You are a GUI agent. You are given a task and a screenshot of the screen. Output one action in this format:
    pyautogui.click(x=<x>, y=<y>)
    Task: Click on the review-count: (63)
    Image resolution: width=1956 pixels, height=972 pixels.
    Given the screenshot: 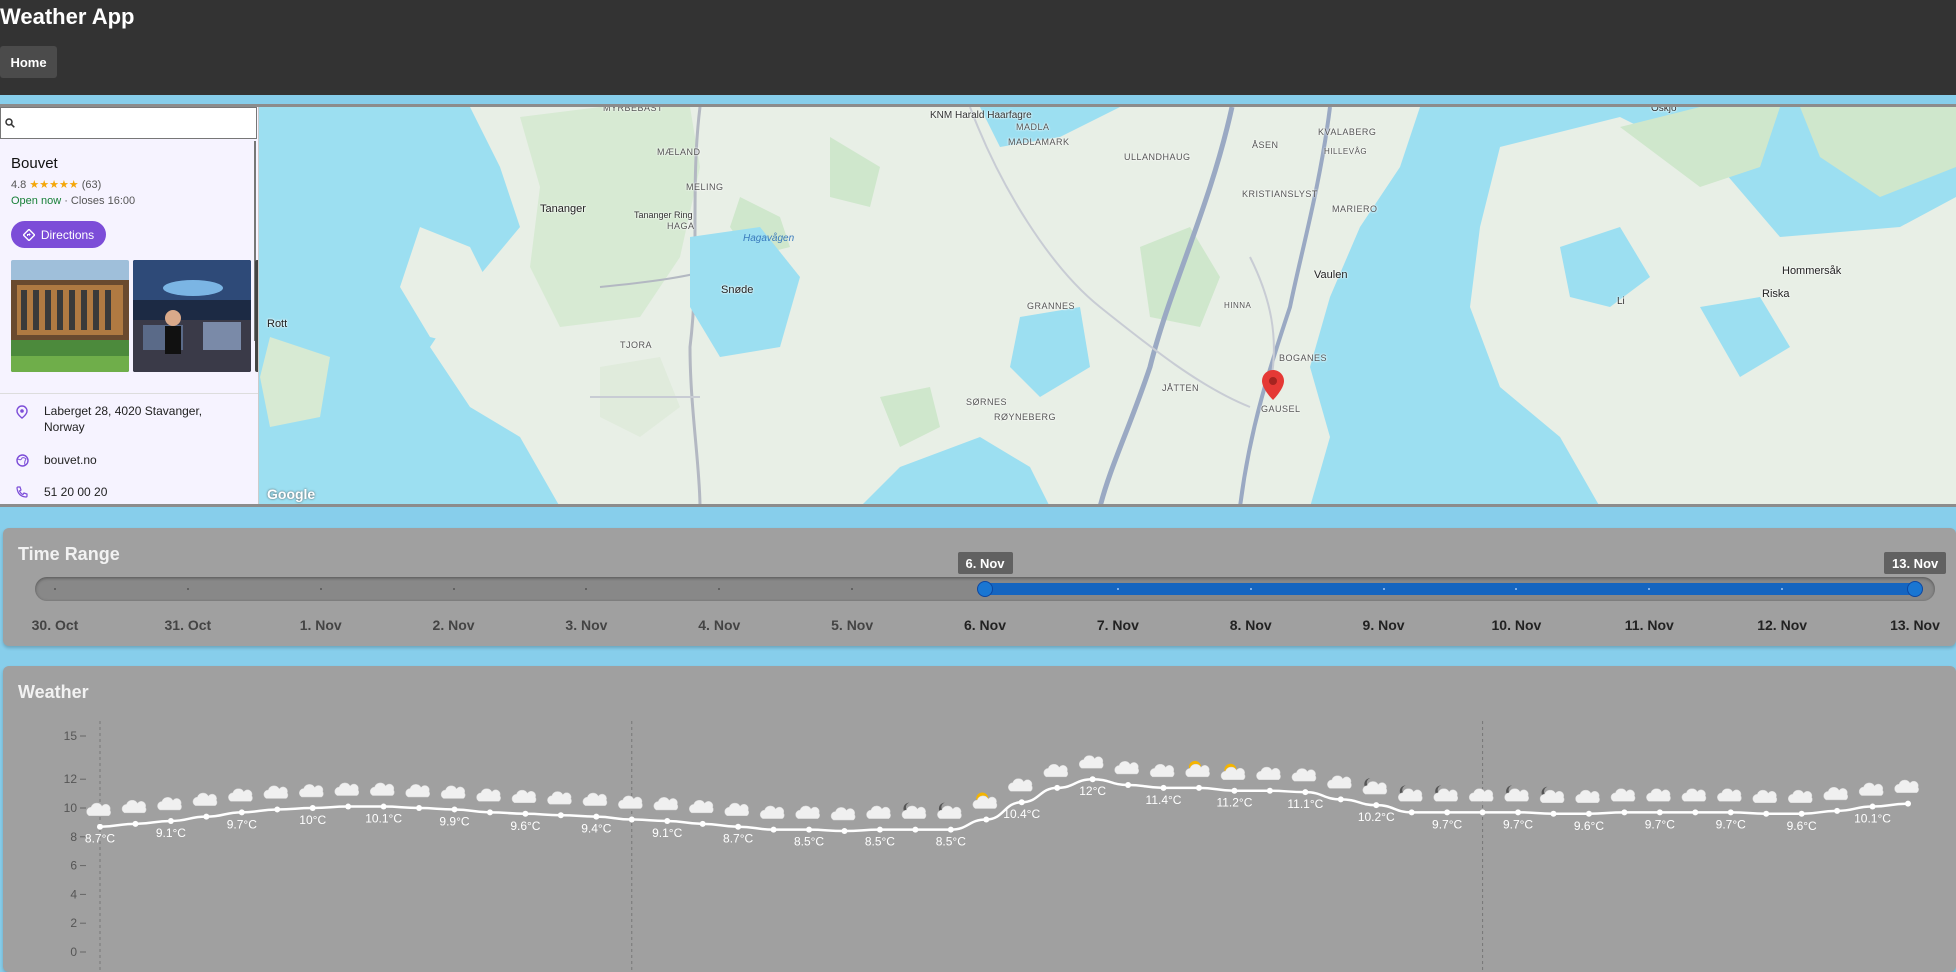 What is the action you would take?
    pyautogui.click(x=92, y=185)
    